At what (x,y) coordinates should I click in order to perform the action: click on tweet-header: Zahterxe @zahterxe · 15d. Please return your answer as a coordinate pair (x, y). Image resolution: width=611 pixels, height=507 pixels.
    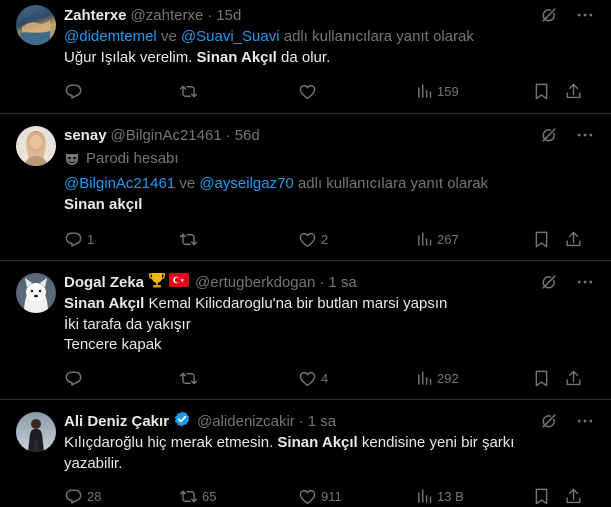
    Looking at the image, I should click on (152, 15).